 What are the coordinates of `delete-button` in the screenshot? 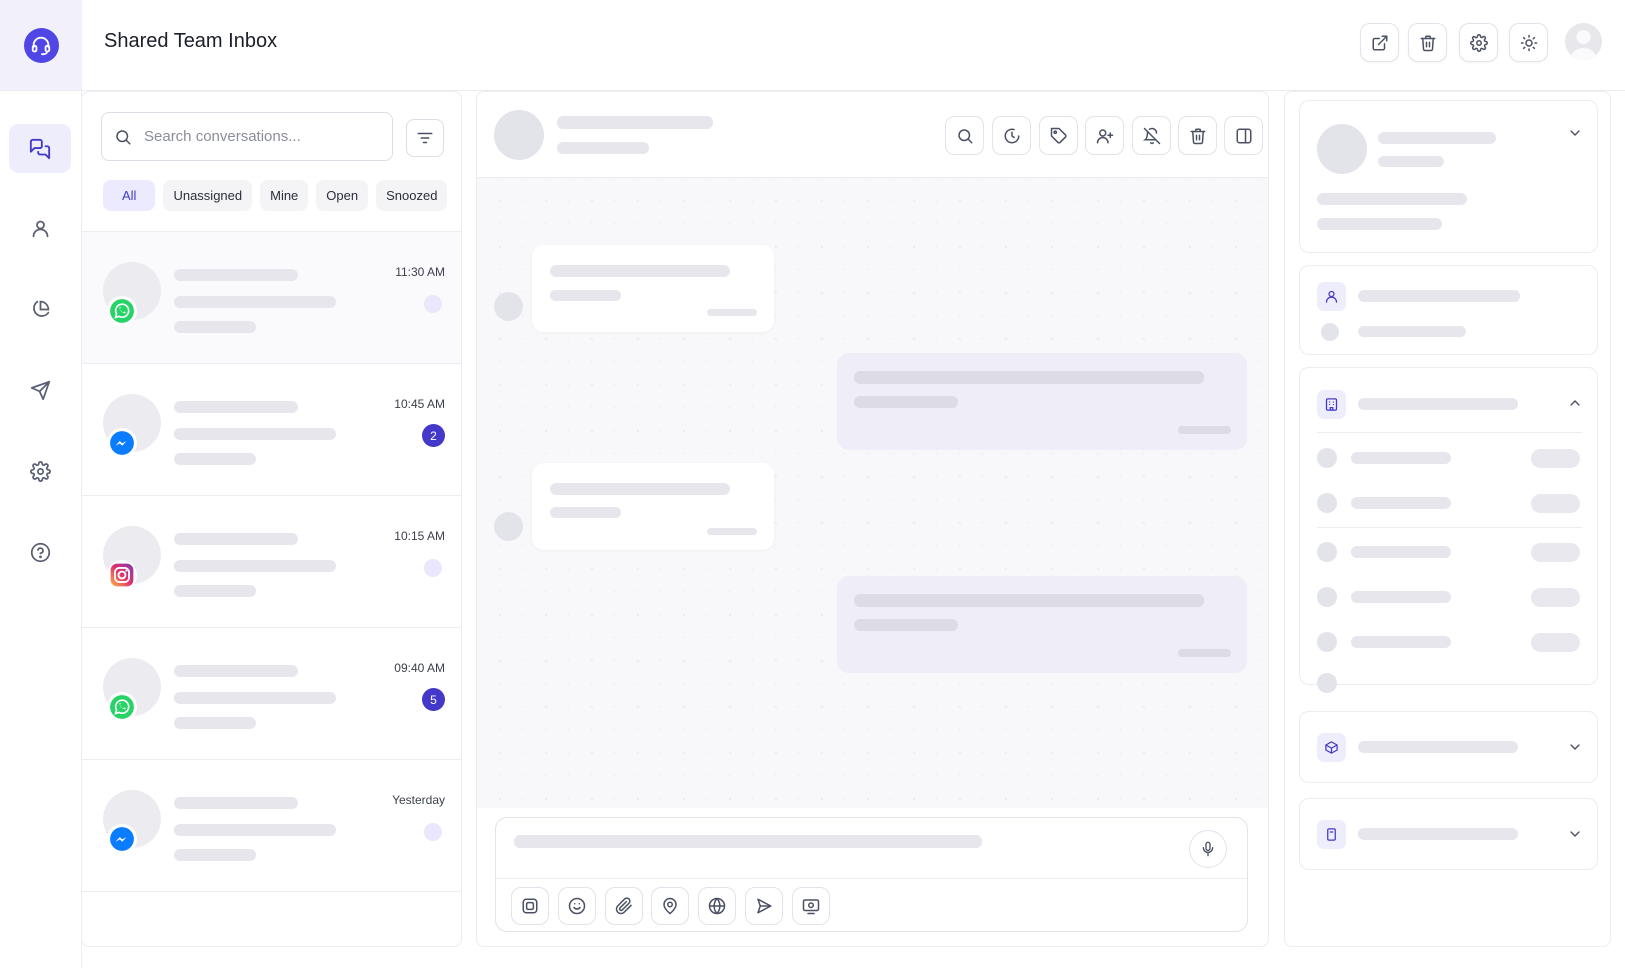 It's located at (1427, 42).